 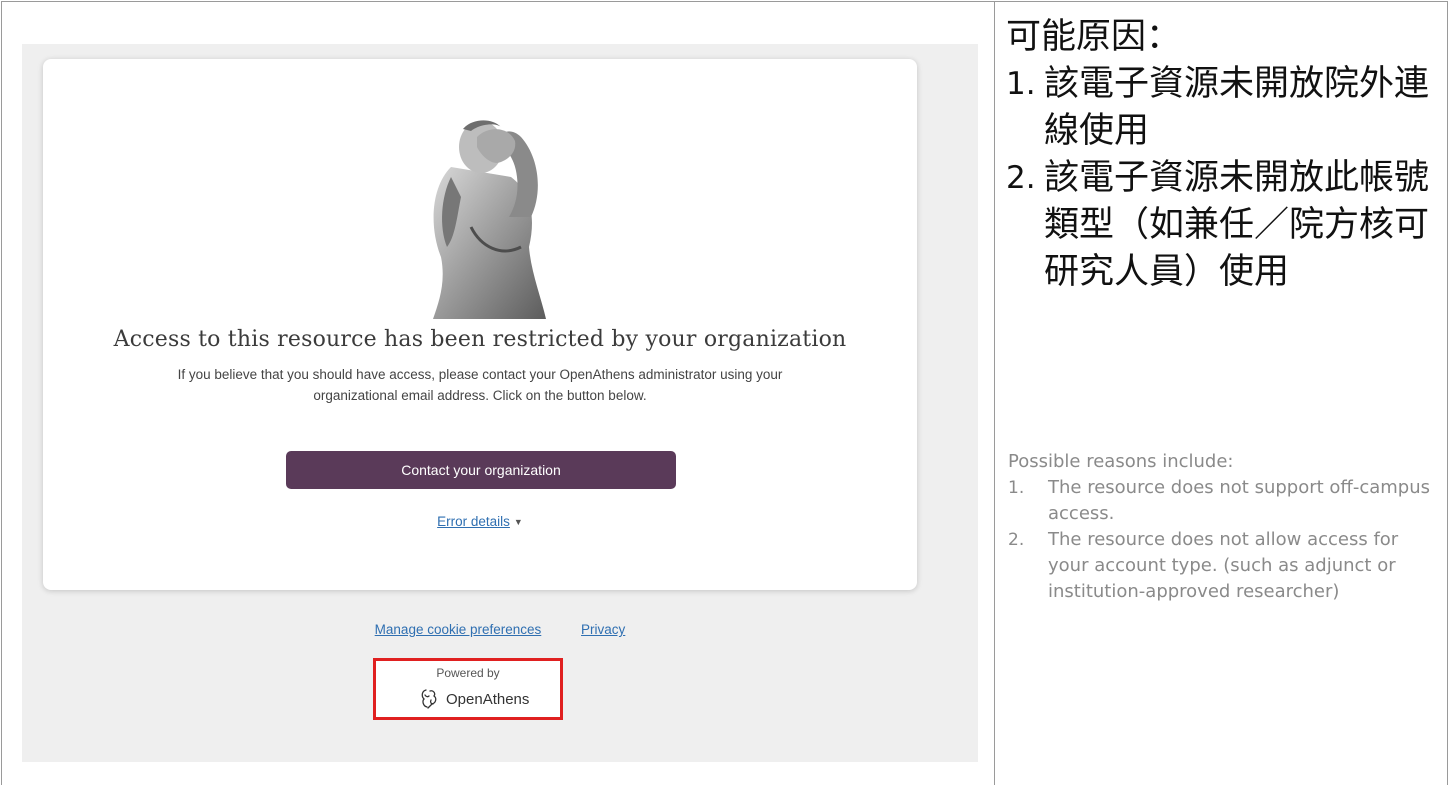 What do you see at coordinates (603, 629) in the screenshot?
I see `privacy-link: Privacy` at bounding box center [603, 629].